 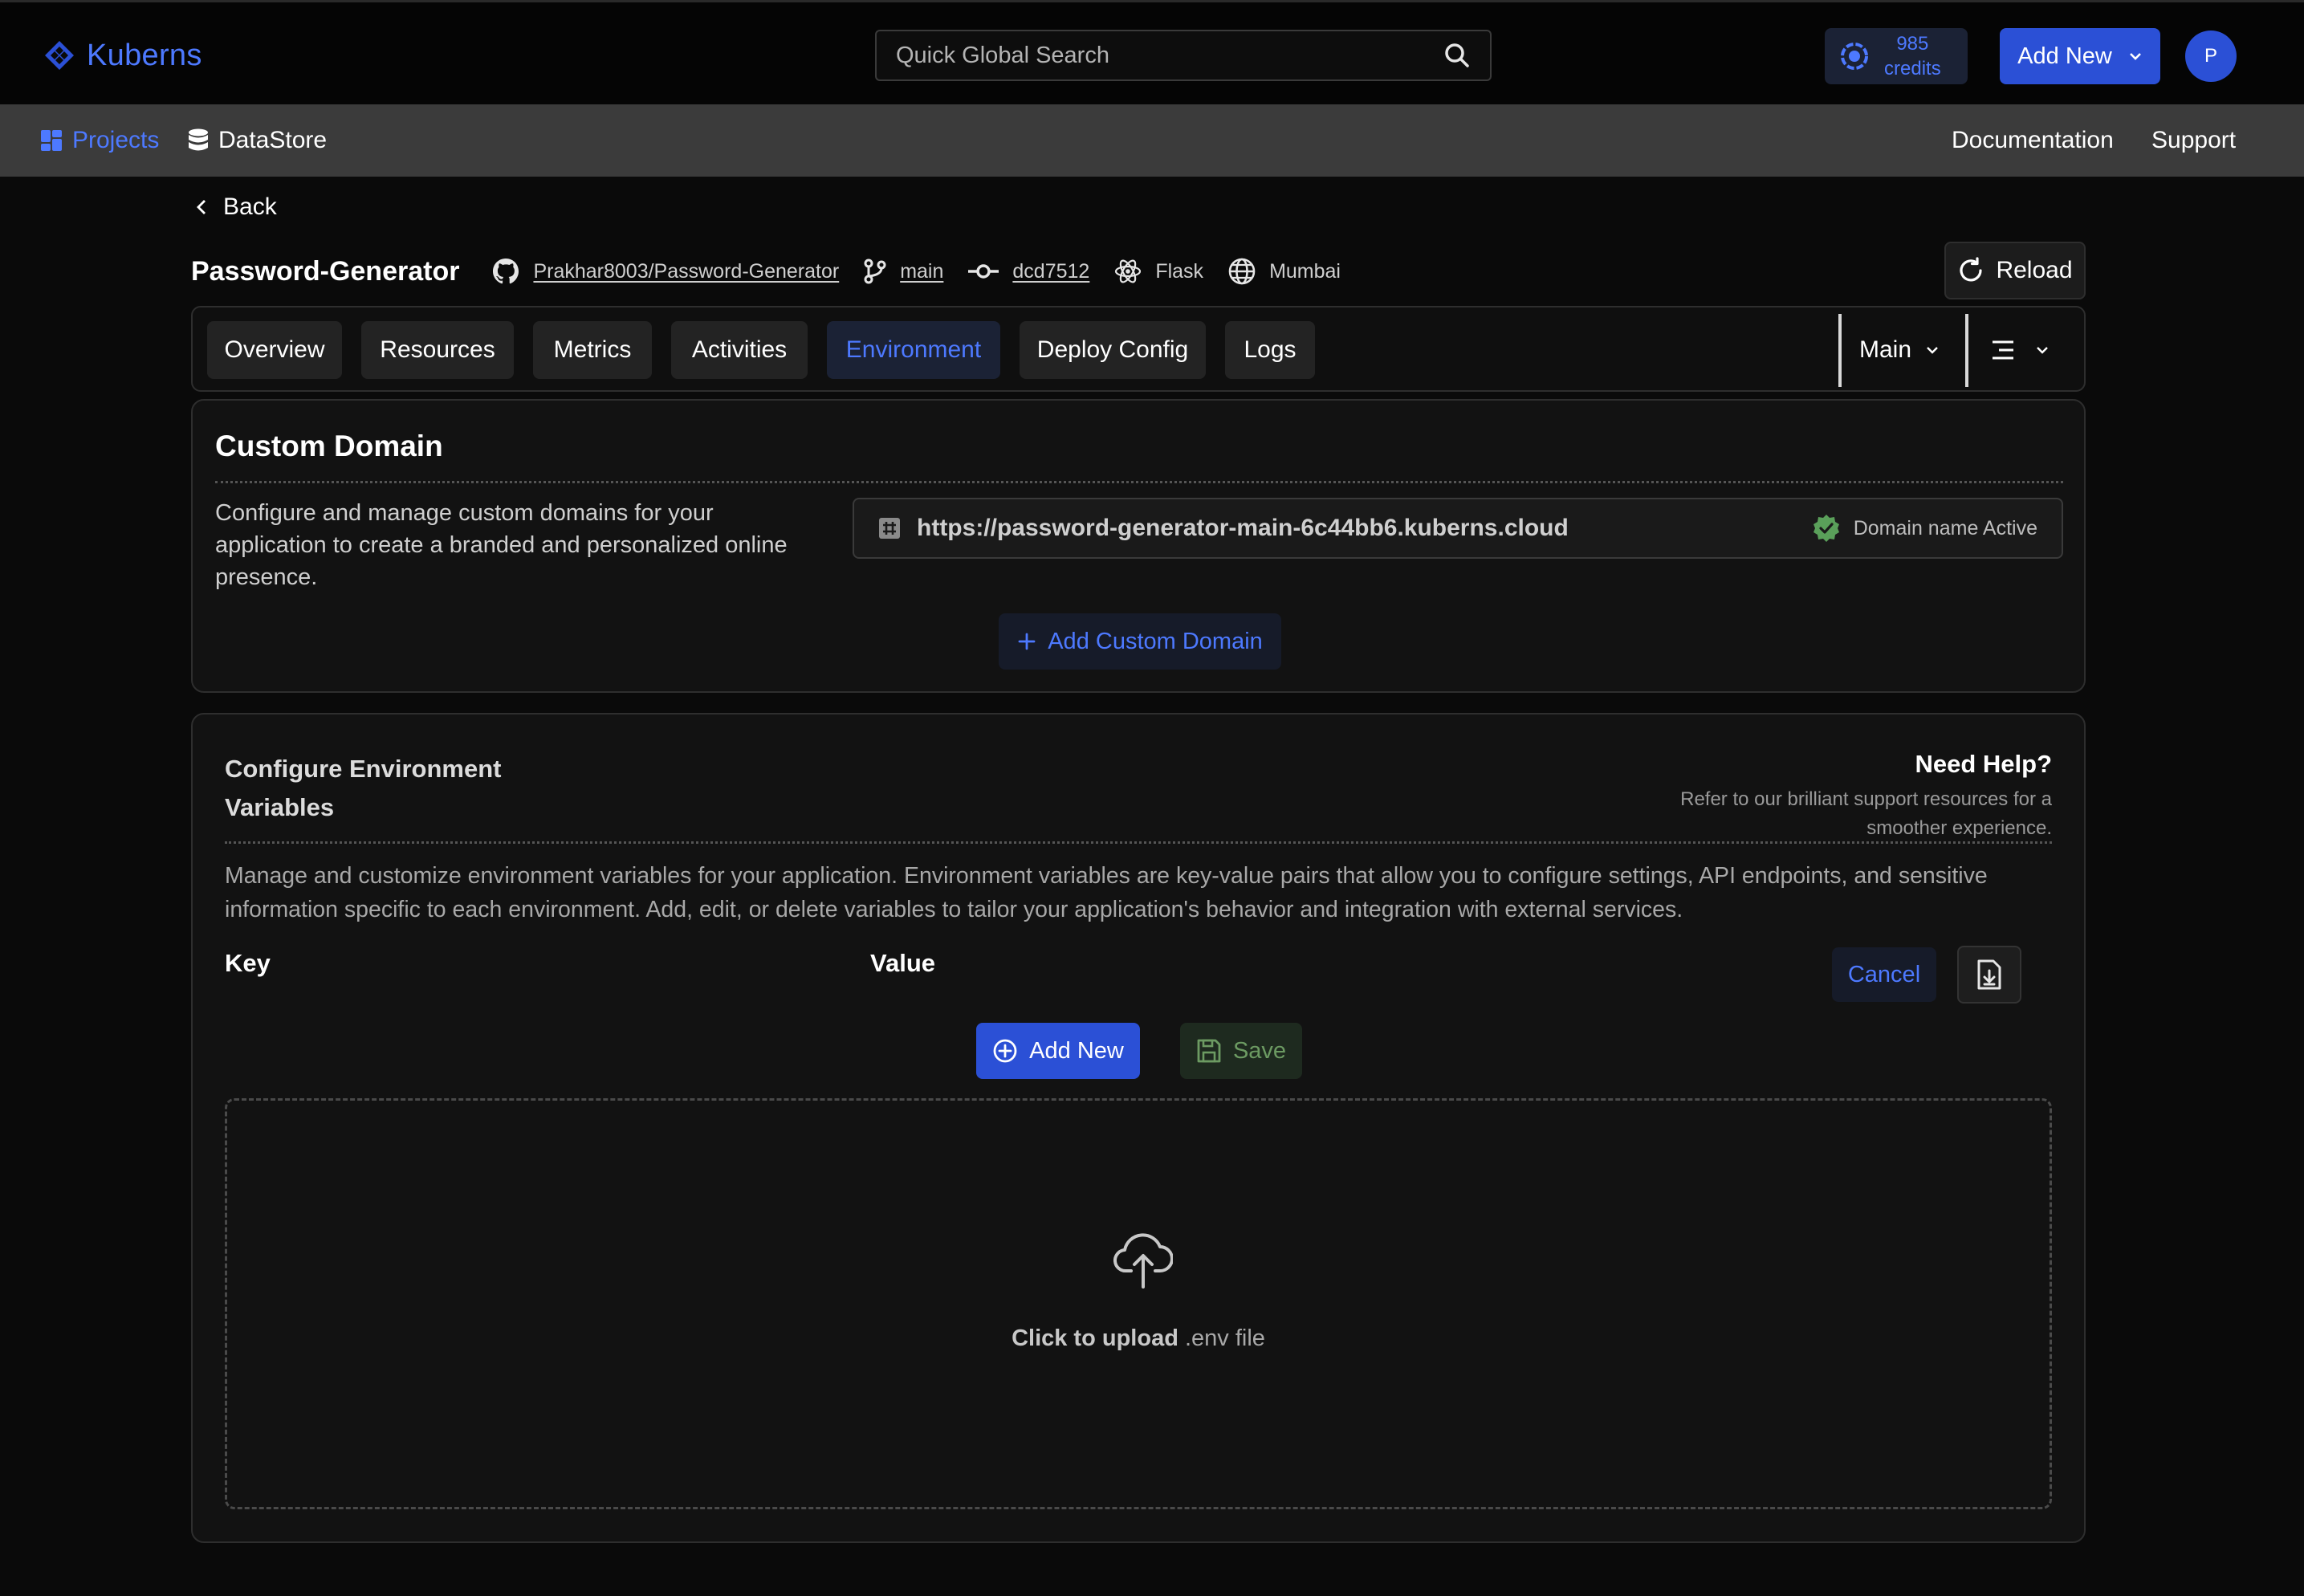 I want to click on tab-overview: Overview, so click(x=274, y=350).